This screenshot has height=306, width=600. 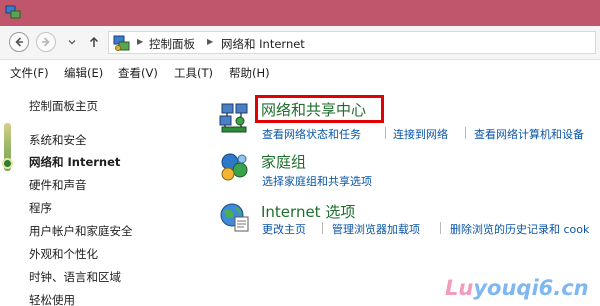 What do you see at coordinates (311, 134) in the screenshot?
I see `view-network-status-link: 查看网络状态和任务` at bounding box center [311, 134].